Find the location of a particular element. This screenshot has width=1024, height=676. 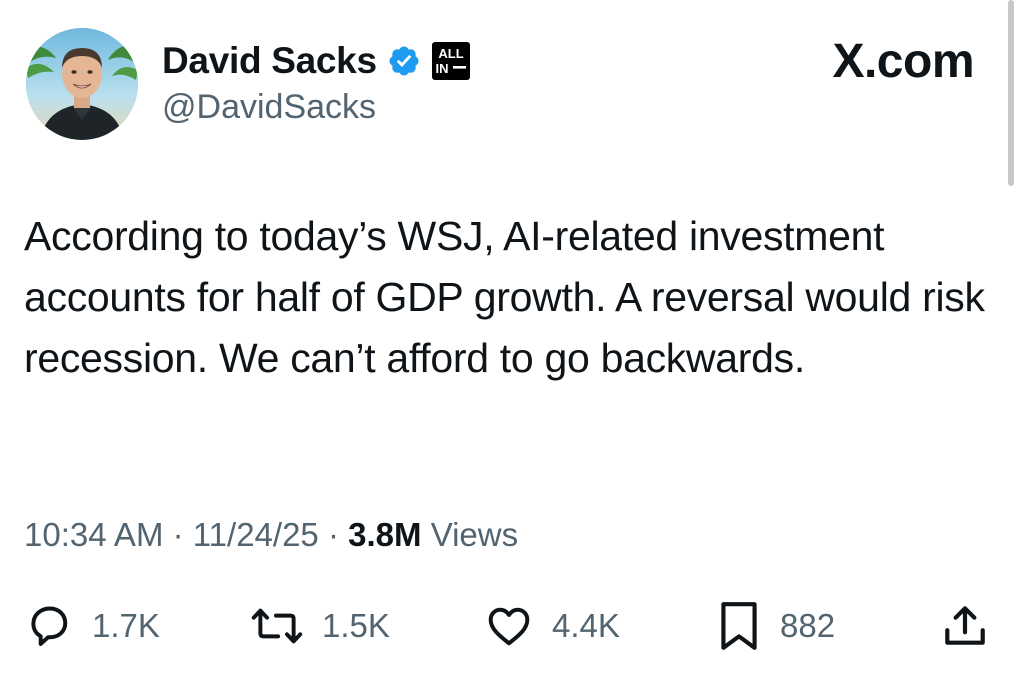

heart-icon is located at coordinates (509, 626).